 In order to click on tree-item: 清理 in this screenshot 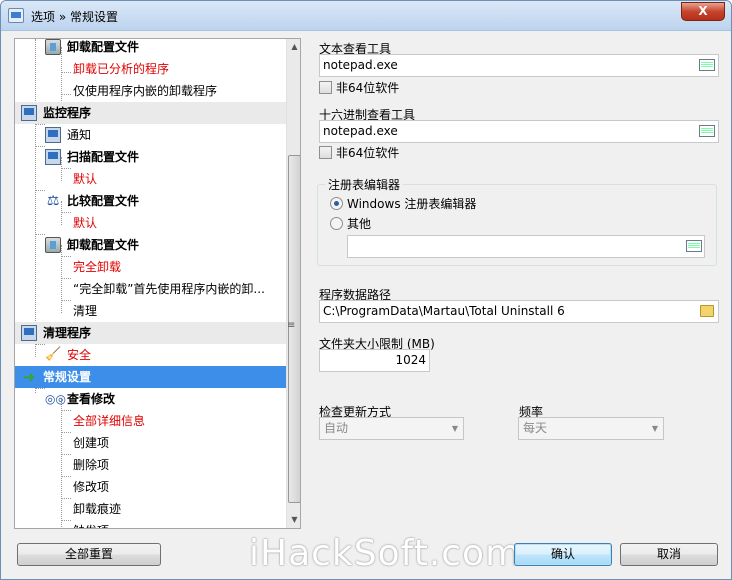, I will do `click(150, 311)`.